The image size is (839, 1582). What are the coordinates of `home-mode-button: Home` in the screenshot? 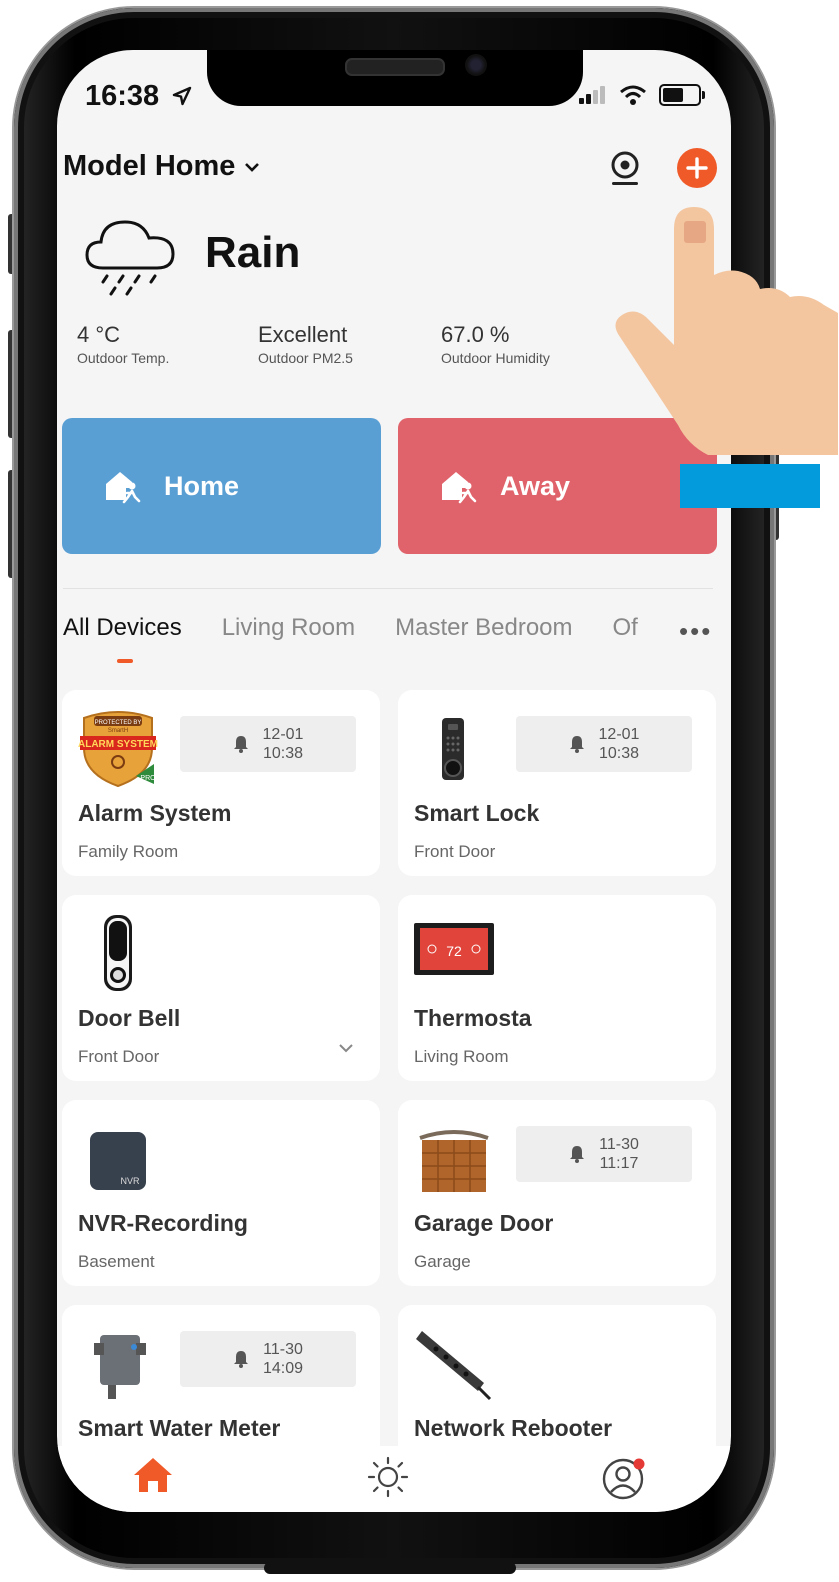 It's located at (221, 486).